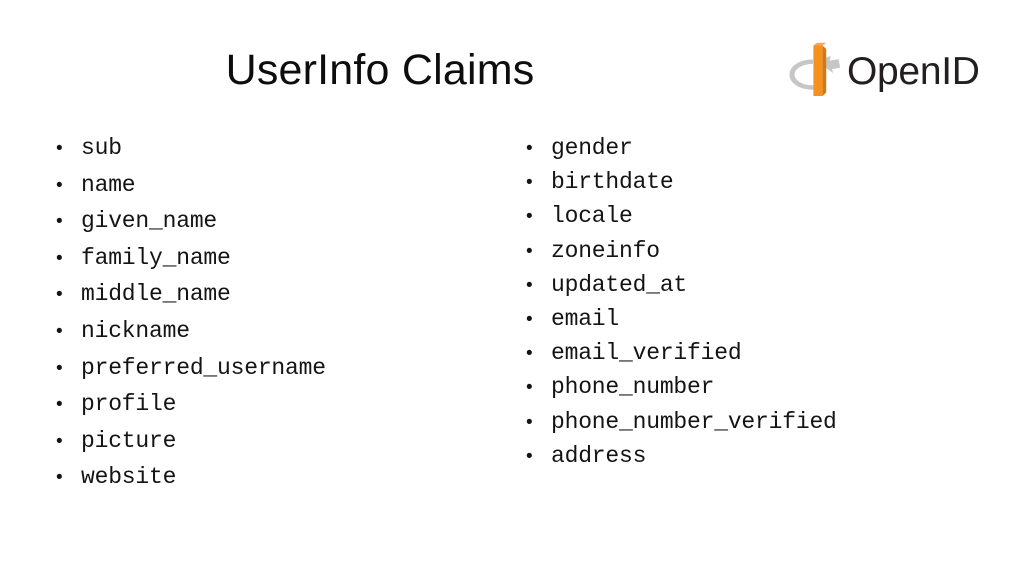 This screenshot has height=576, width=1024. I want to click on claim-label: address, so click(599, 455).